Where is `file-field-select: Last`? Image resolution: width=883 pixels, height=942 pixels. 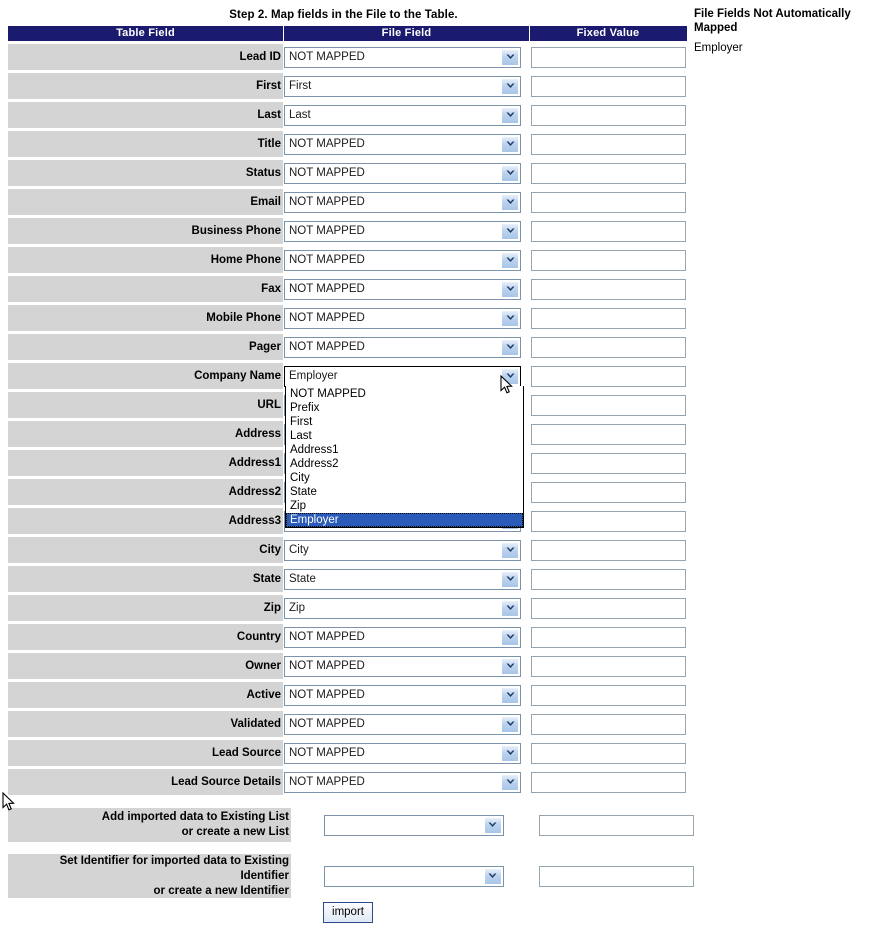 file-field-select: Last is located at coordinates (402, 115).